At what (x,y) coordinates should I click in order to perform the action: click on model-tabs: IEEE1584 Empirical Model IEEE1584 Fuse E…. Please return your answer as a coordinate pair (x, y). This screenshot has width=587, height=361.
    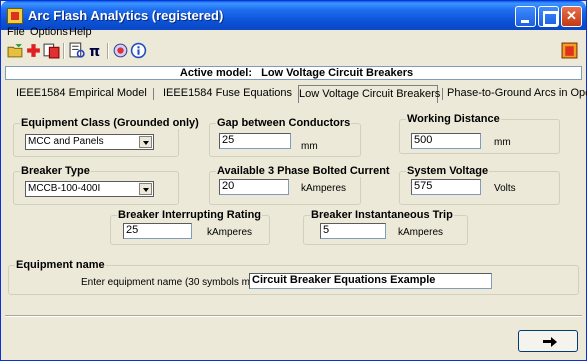
    Looking at the image, I should click on (294, 94).